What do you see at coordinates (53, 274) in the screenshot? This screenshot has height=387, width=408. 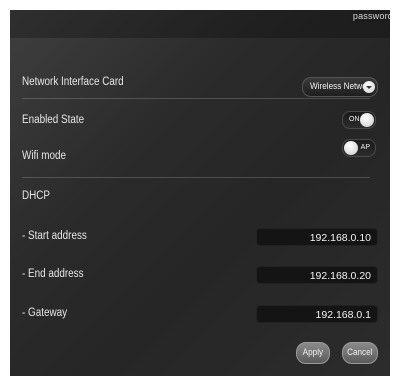 I see `end-address-label: - End address` at bounding box center [53, 274].